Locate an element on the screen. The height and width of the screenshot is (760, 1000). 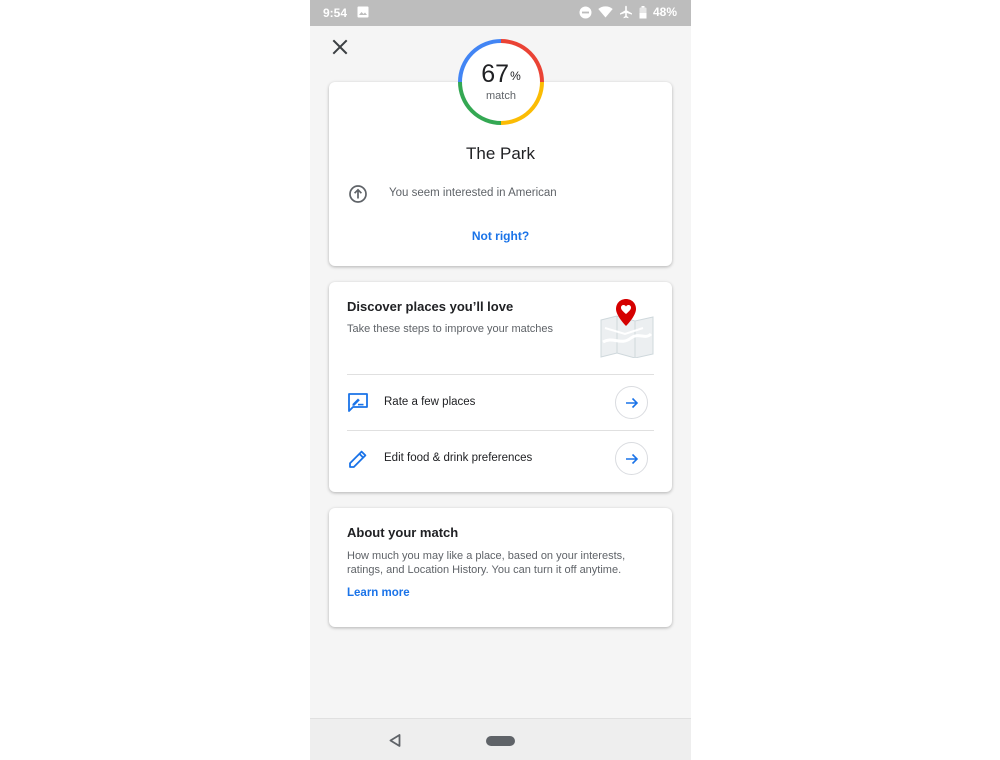
edit-preferences-label: Edit food & drink preferences is located at coordinates (458, 458).